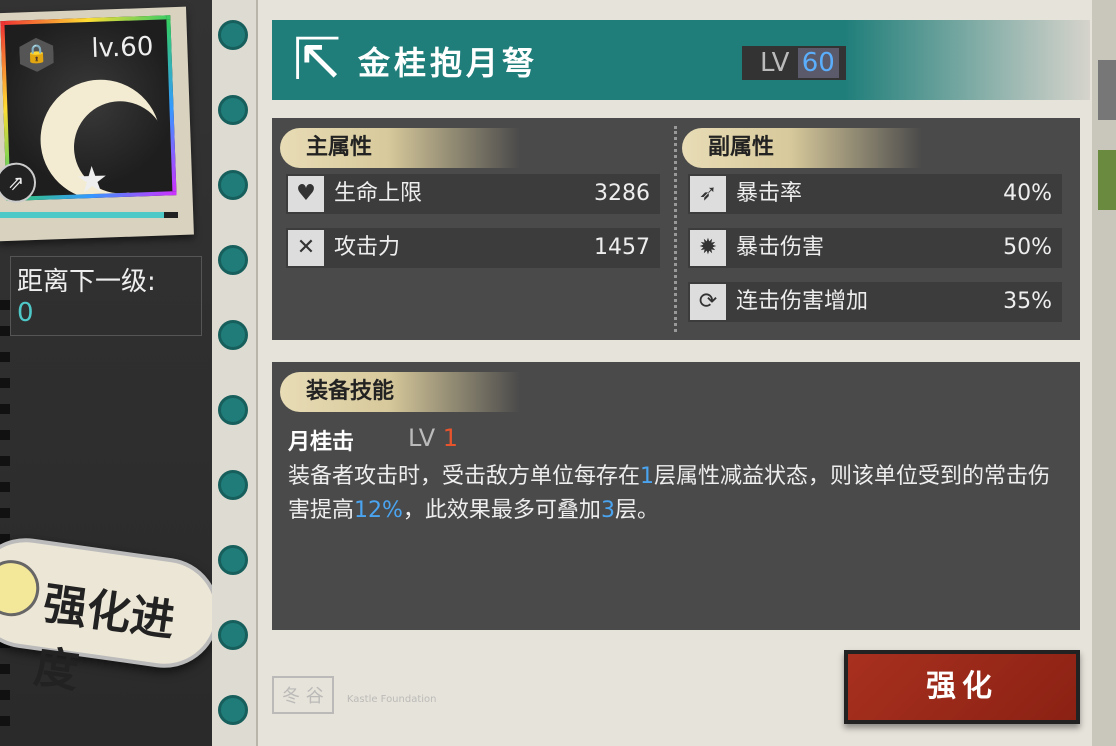  I want to click on enhance-button-label: 强化, so click(962, 686).